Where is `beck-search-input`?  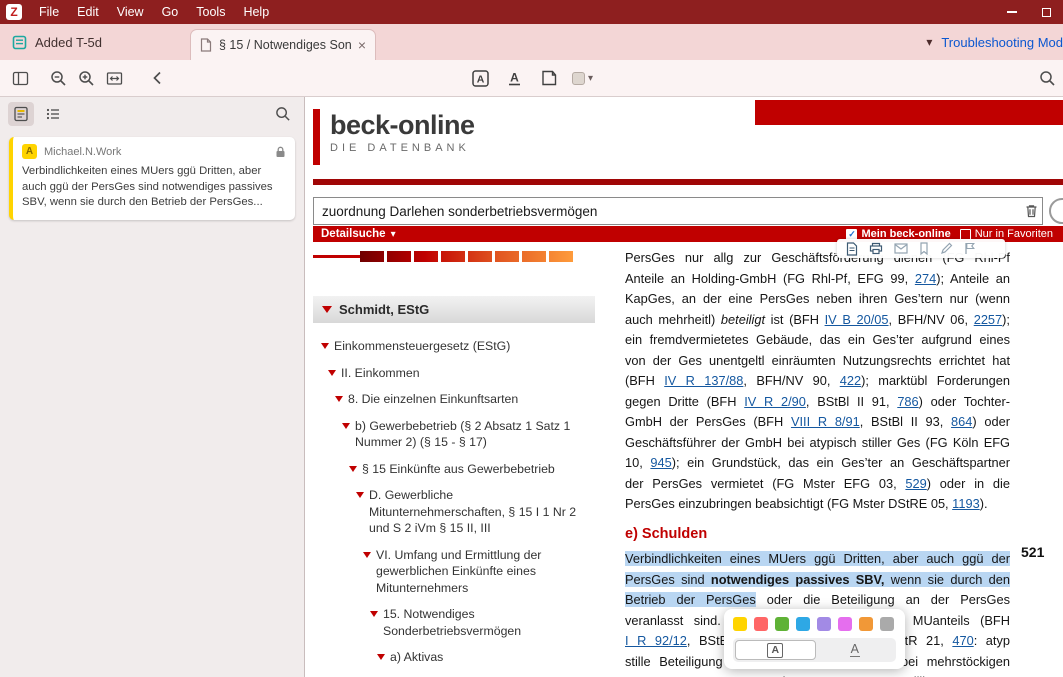 beck-search-input is located at coordinates (678, 211).